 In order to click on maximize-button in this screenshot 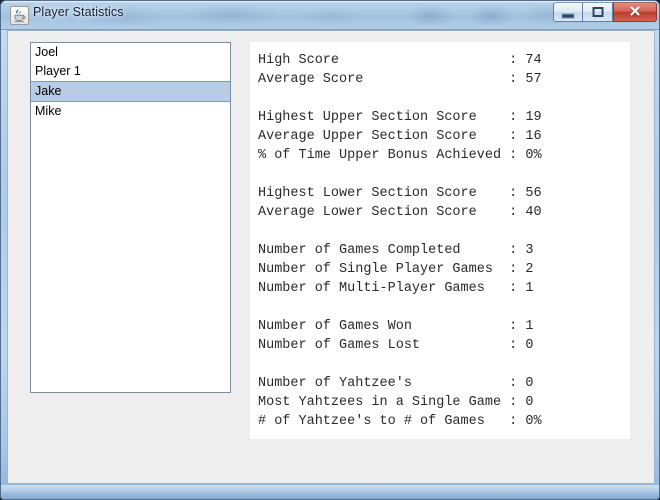, I will do `click(598, 12)`.